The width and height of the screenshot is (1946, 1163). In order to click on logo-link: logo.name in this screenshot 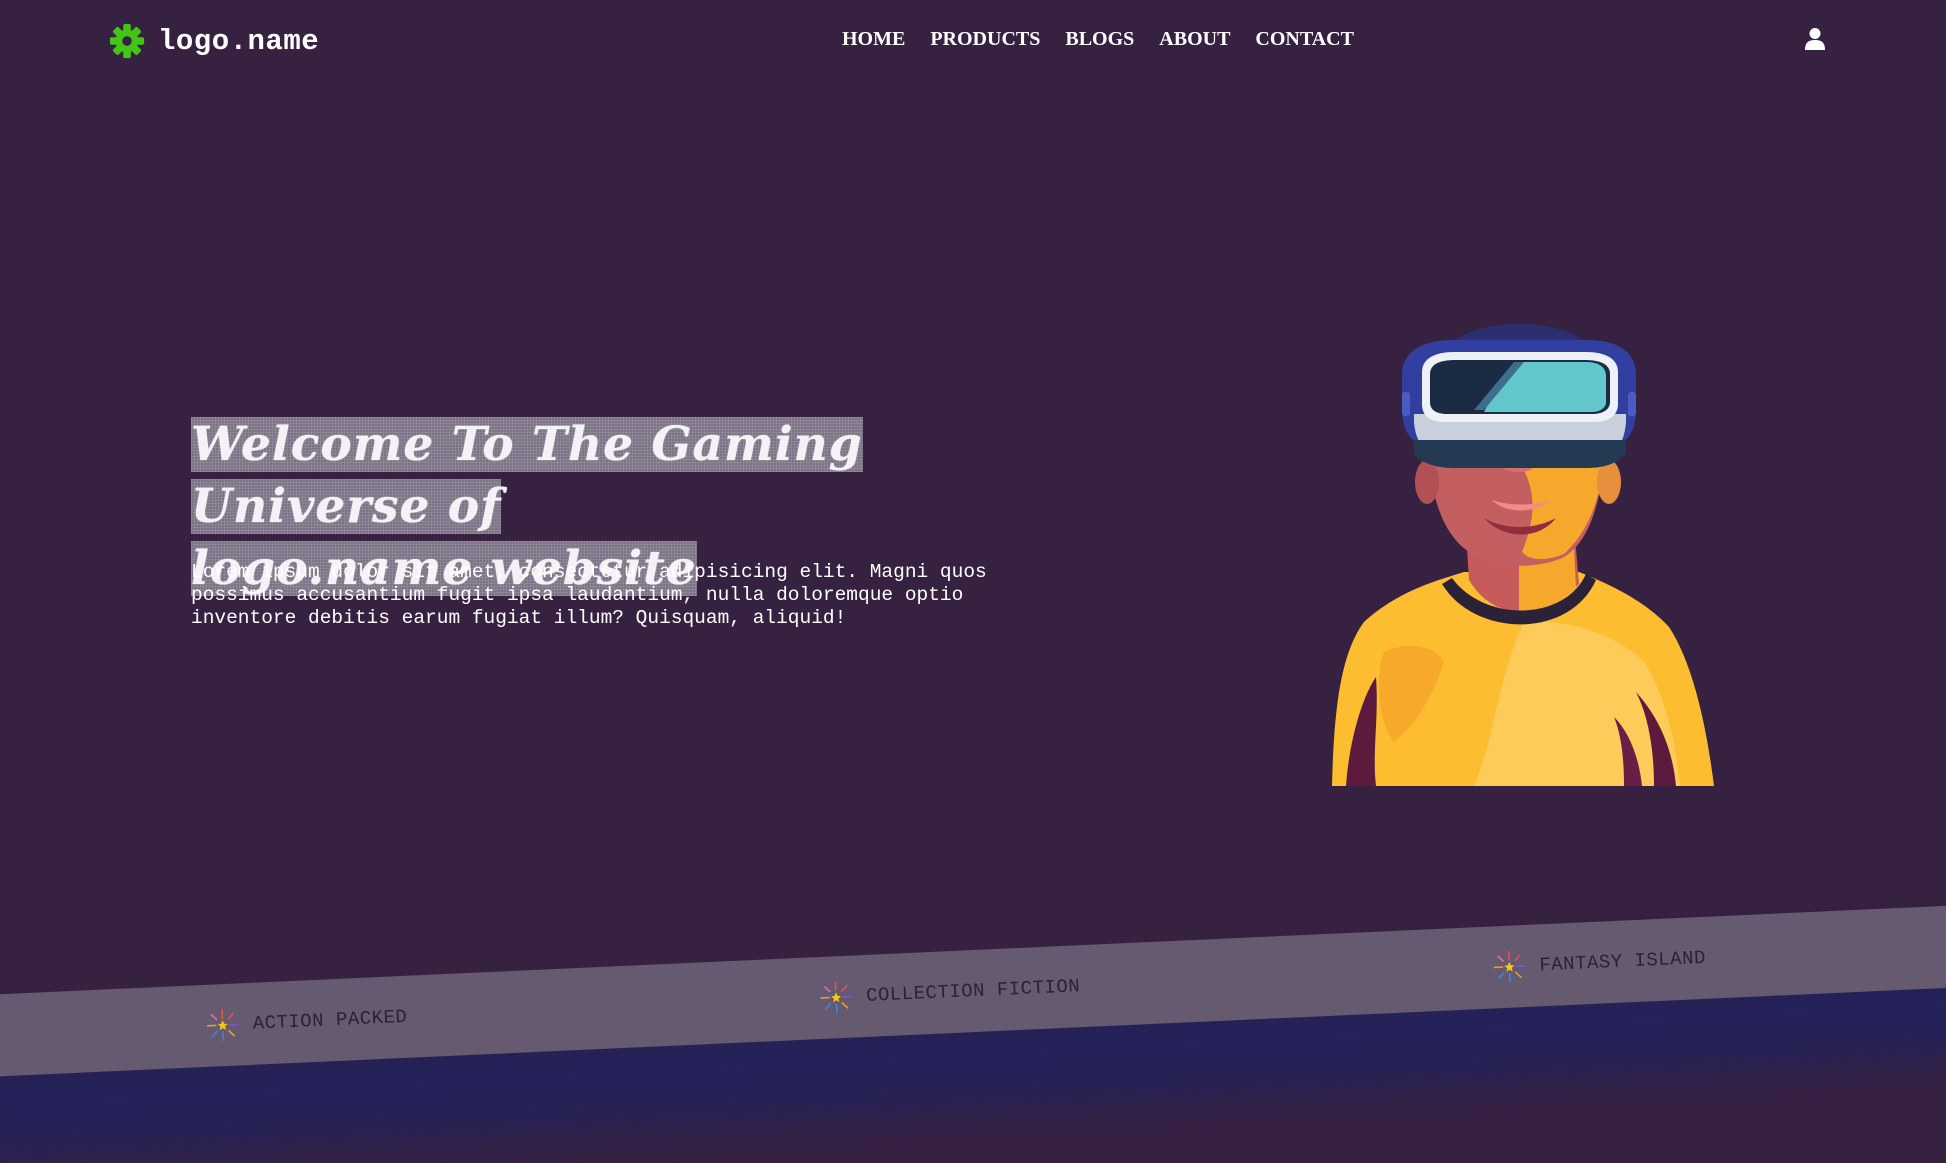, I will do `click(213, 41)`.